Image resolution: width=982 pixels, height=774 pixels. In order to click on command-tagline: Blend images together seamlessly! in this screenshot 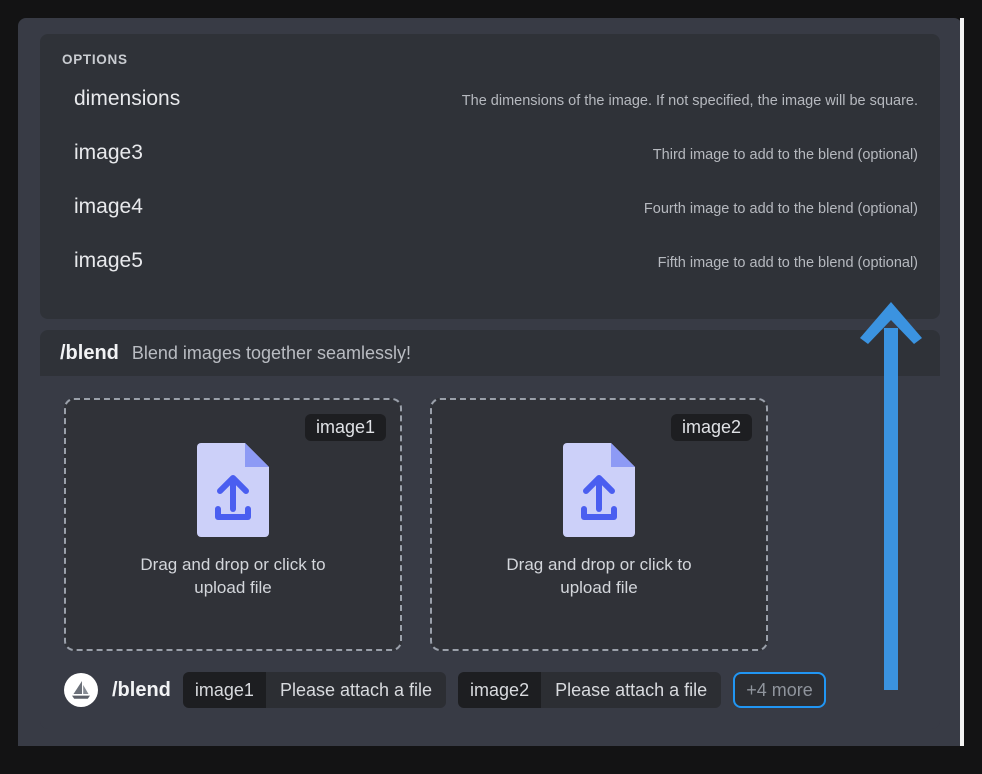, I will do `click(271, 352)`.